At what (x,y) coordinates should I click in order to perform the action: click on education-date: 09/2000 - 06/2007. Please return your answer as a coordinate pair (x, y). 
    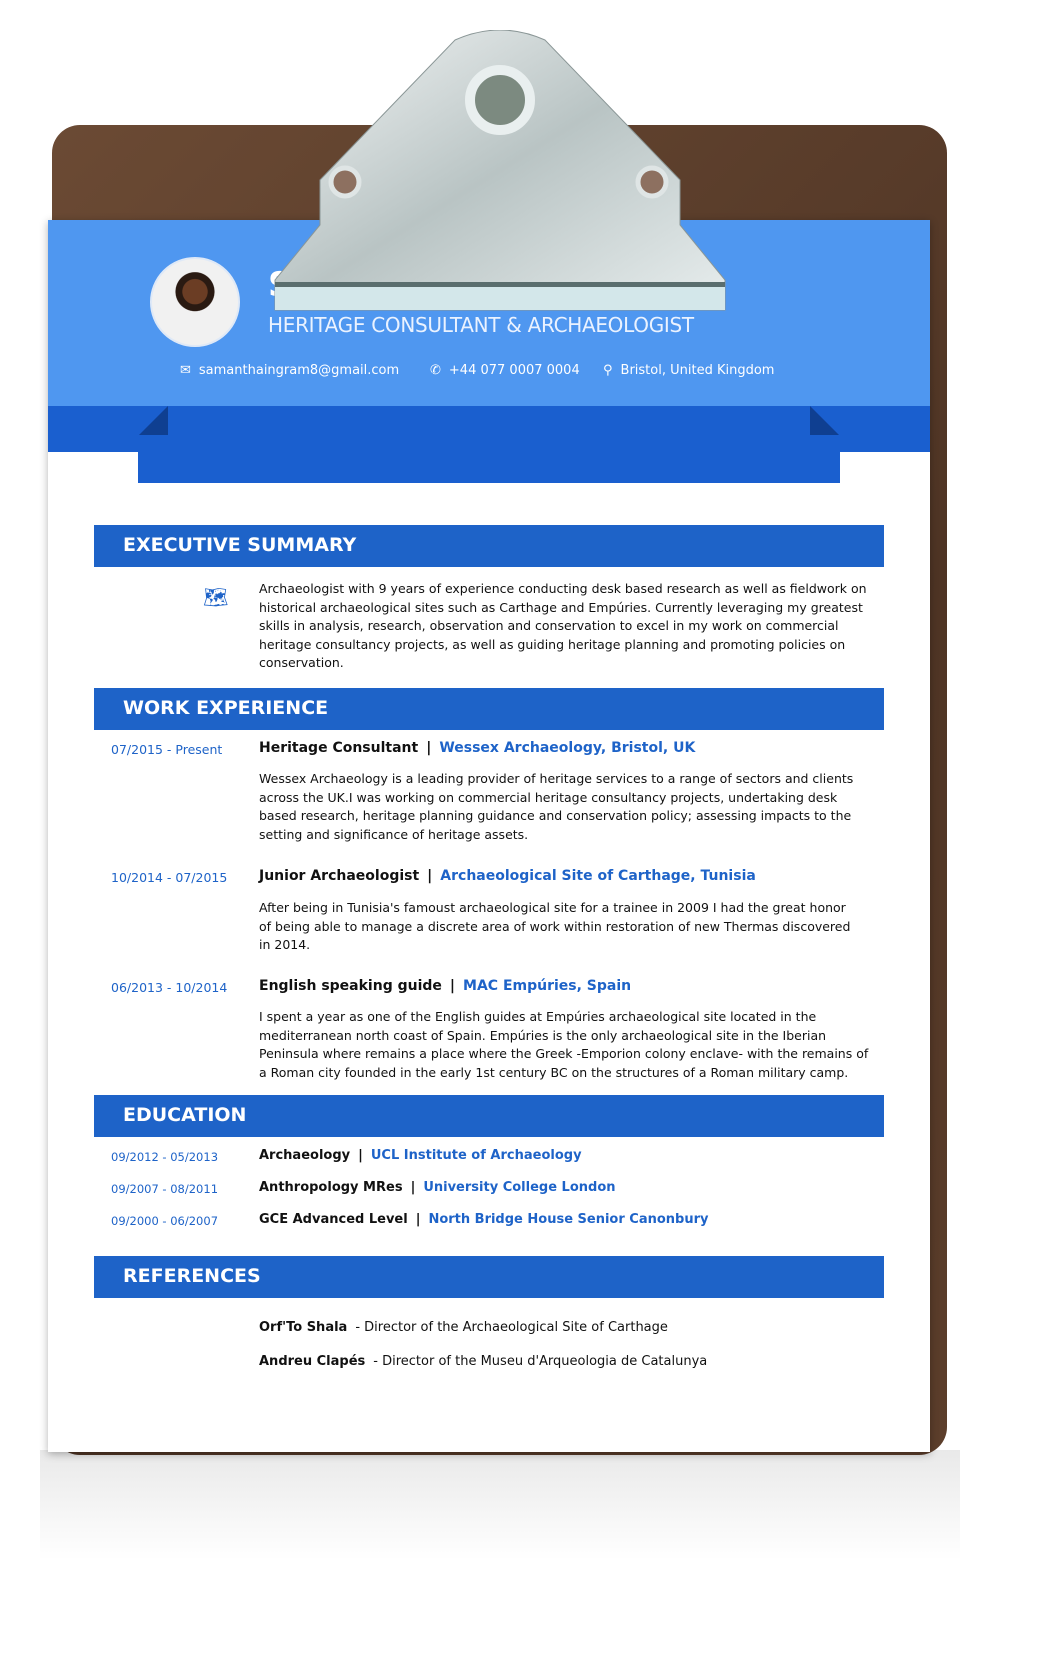
    Looking at the image, I should click on (165, 1221).